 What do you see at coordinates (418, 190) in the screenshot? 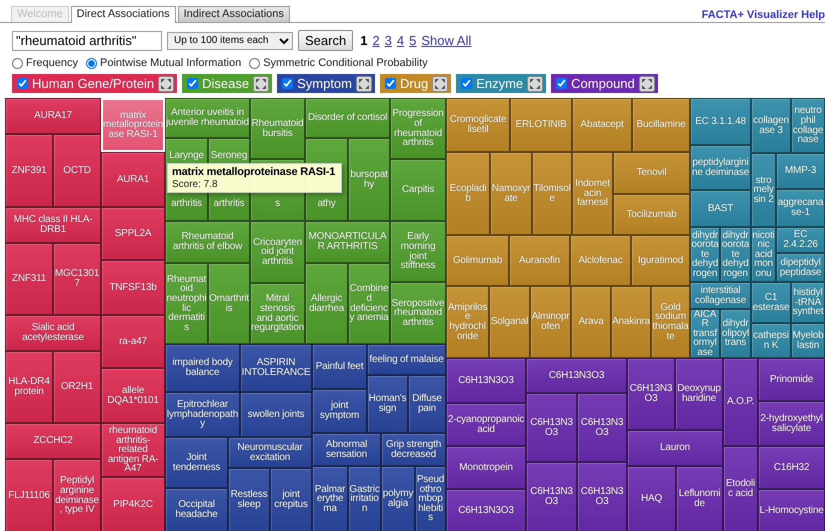
I see `treemap-tile: Carpitis` at bounding box center [418, 190].